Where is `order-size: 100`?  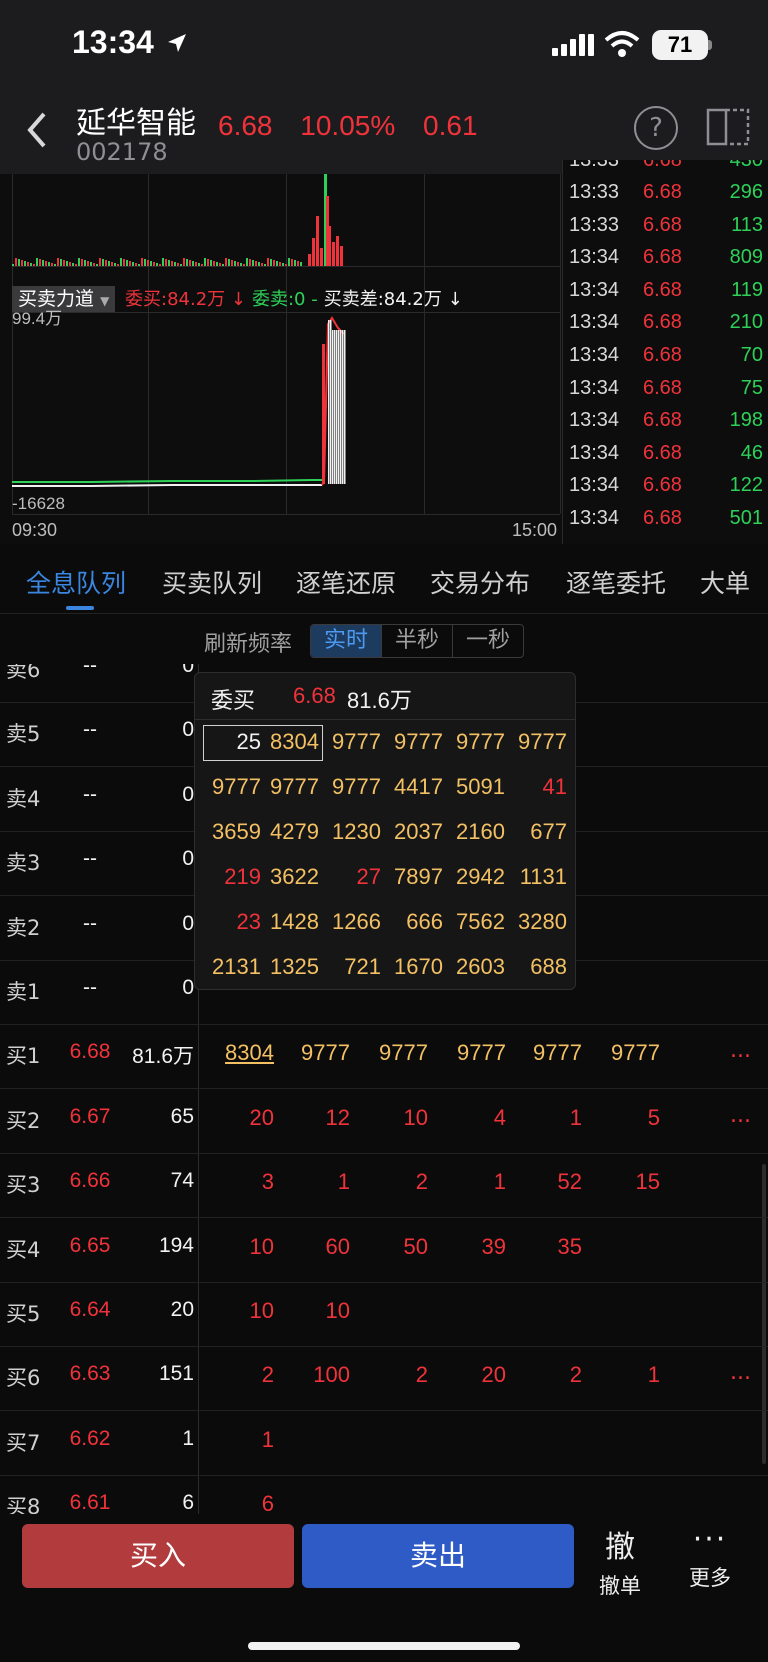
order-size: 100 is located at coordinates (315, 1375).